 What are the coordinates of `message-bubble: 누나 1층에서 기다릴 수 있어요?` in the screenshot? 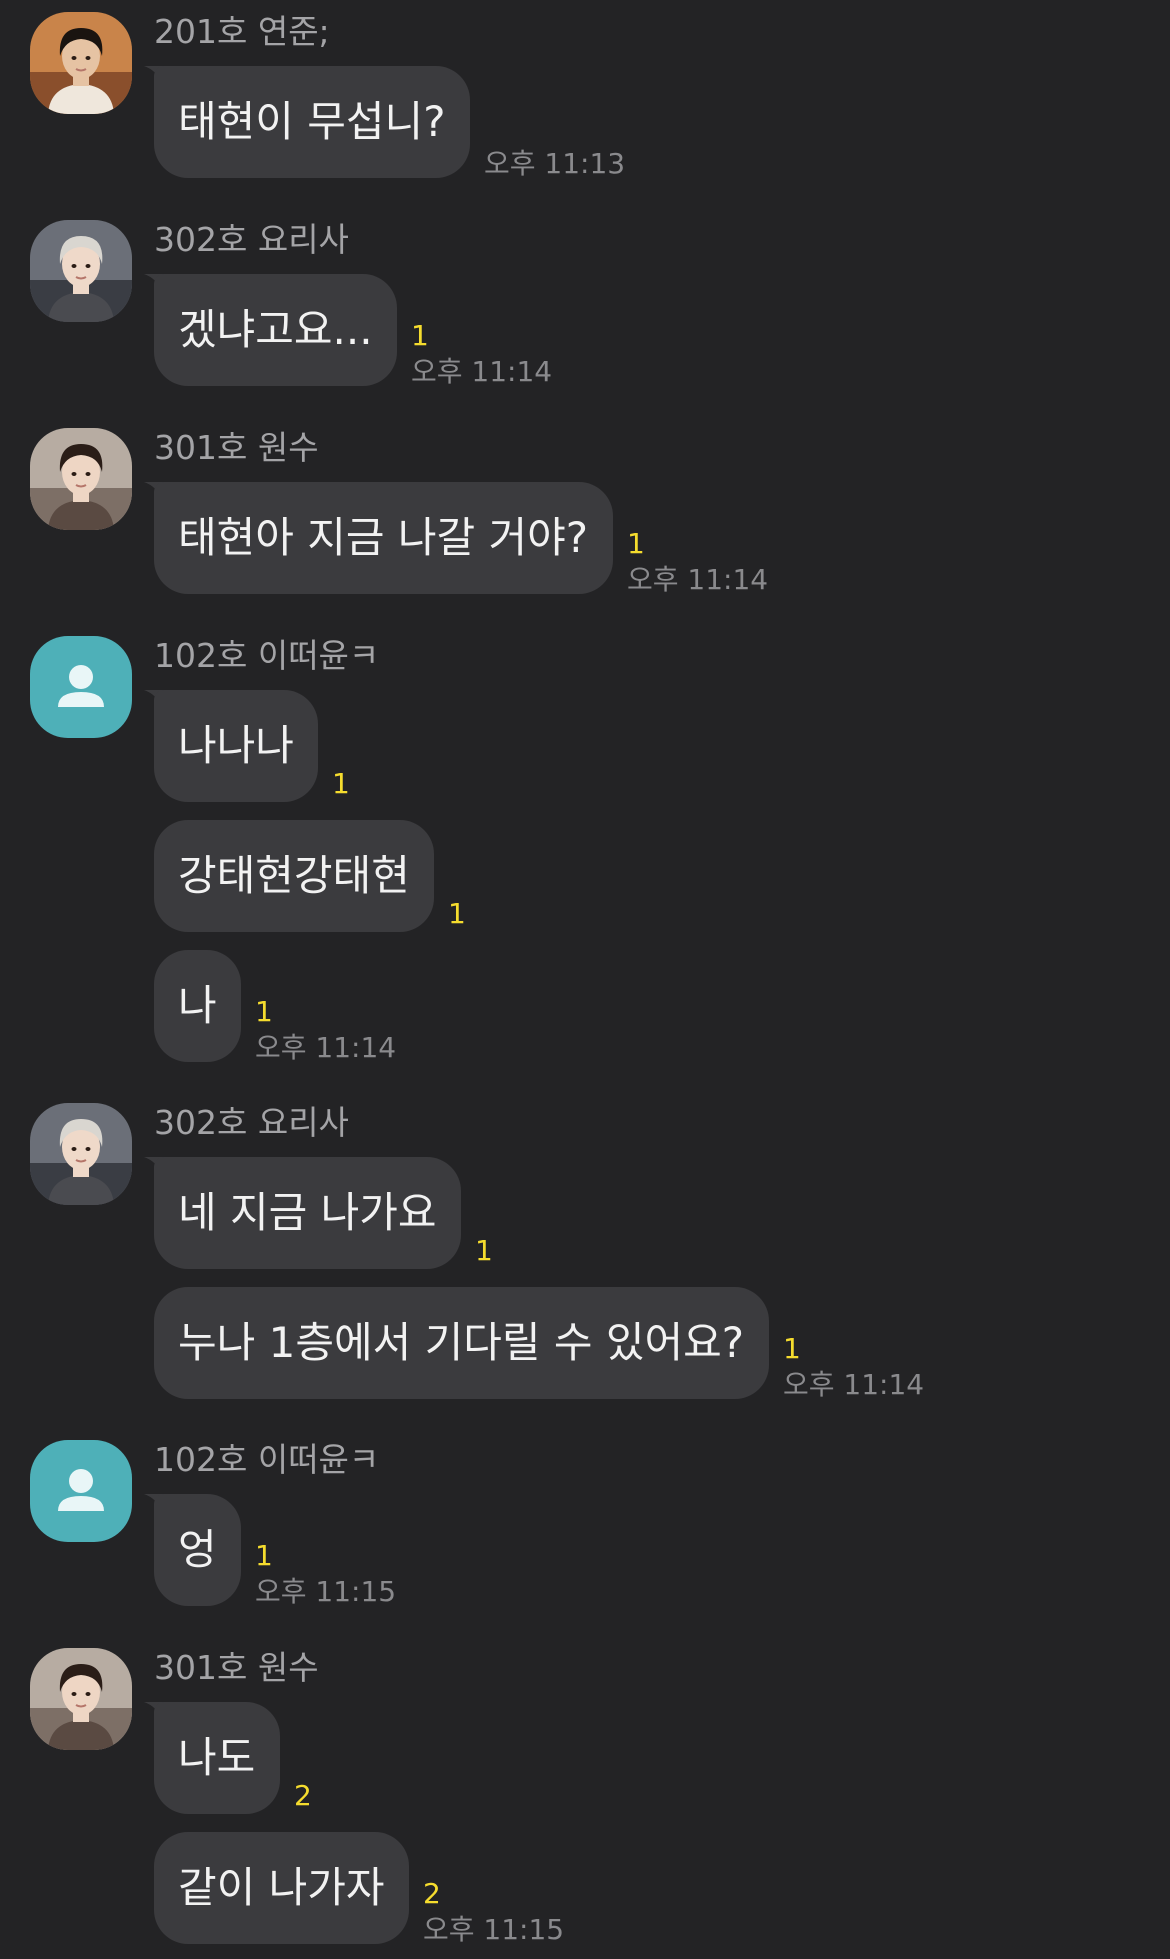 It's located at (461, 1343).